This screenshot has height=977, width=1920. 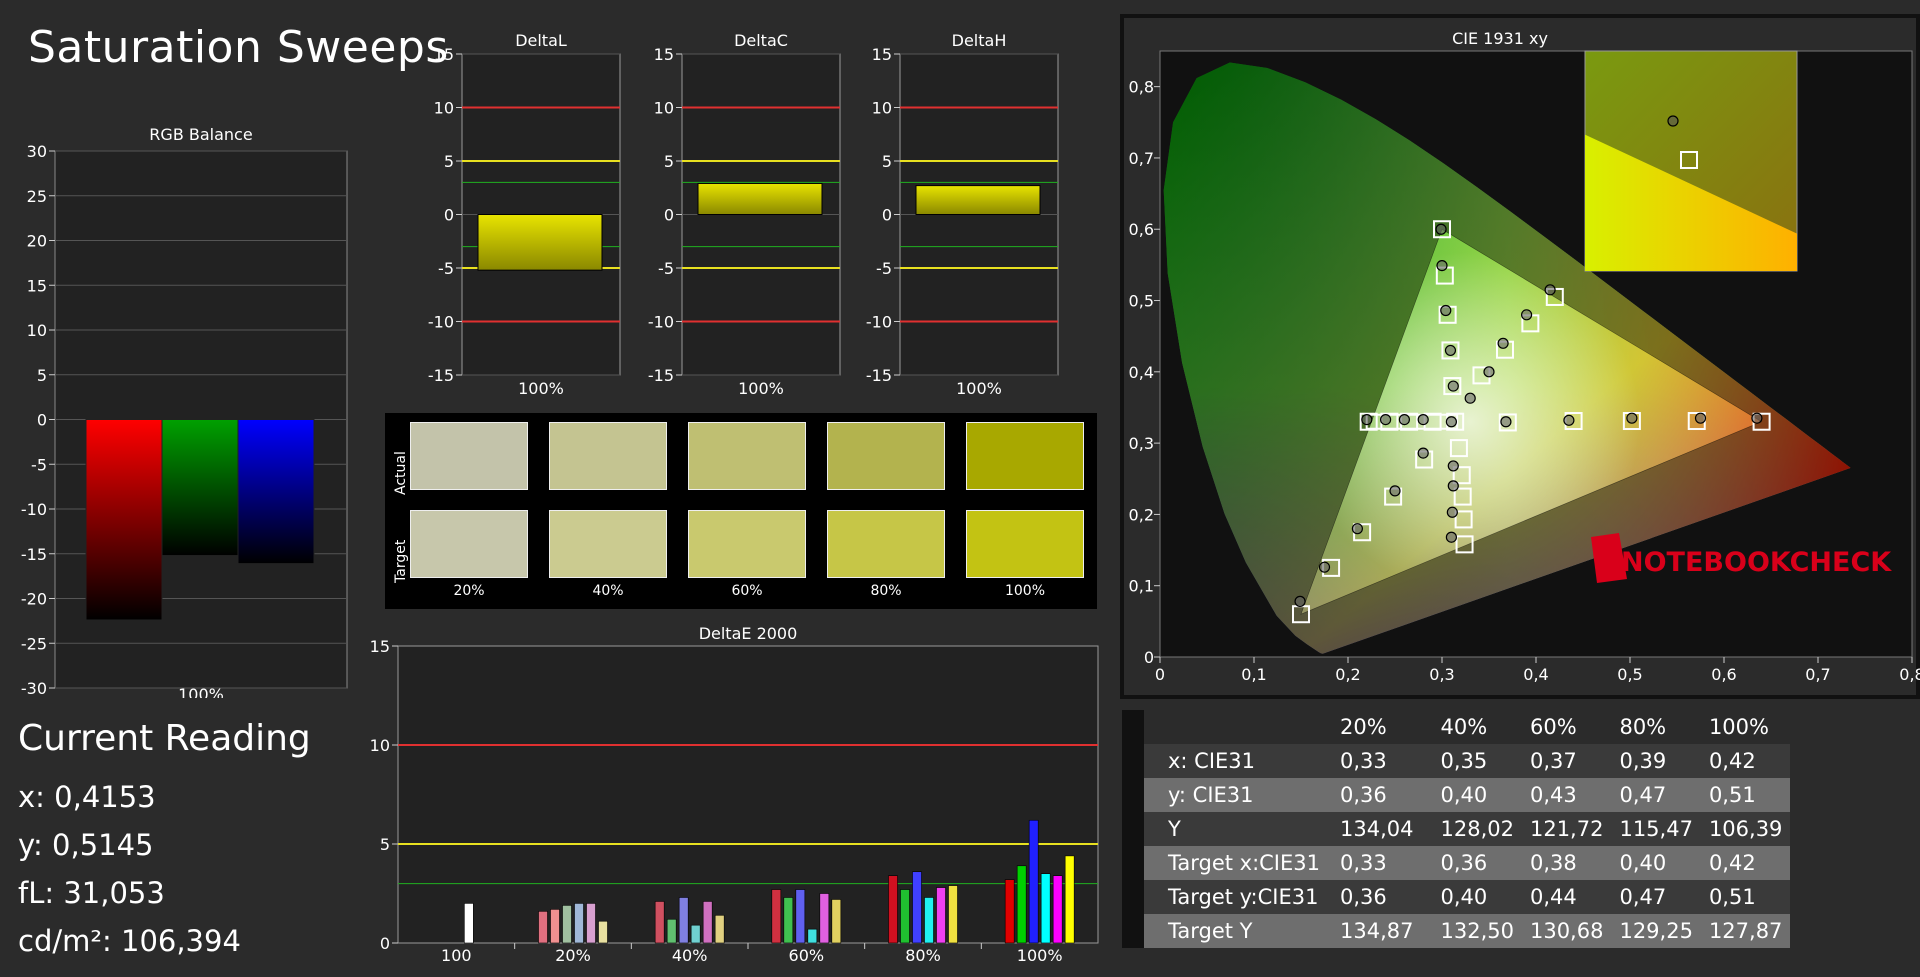 What do you see at coordinates (1500, 38) in the screenshot?
I see `cie-title: CIE 1931 xy` at bounding box center [1500, 38].